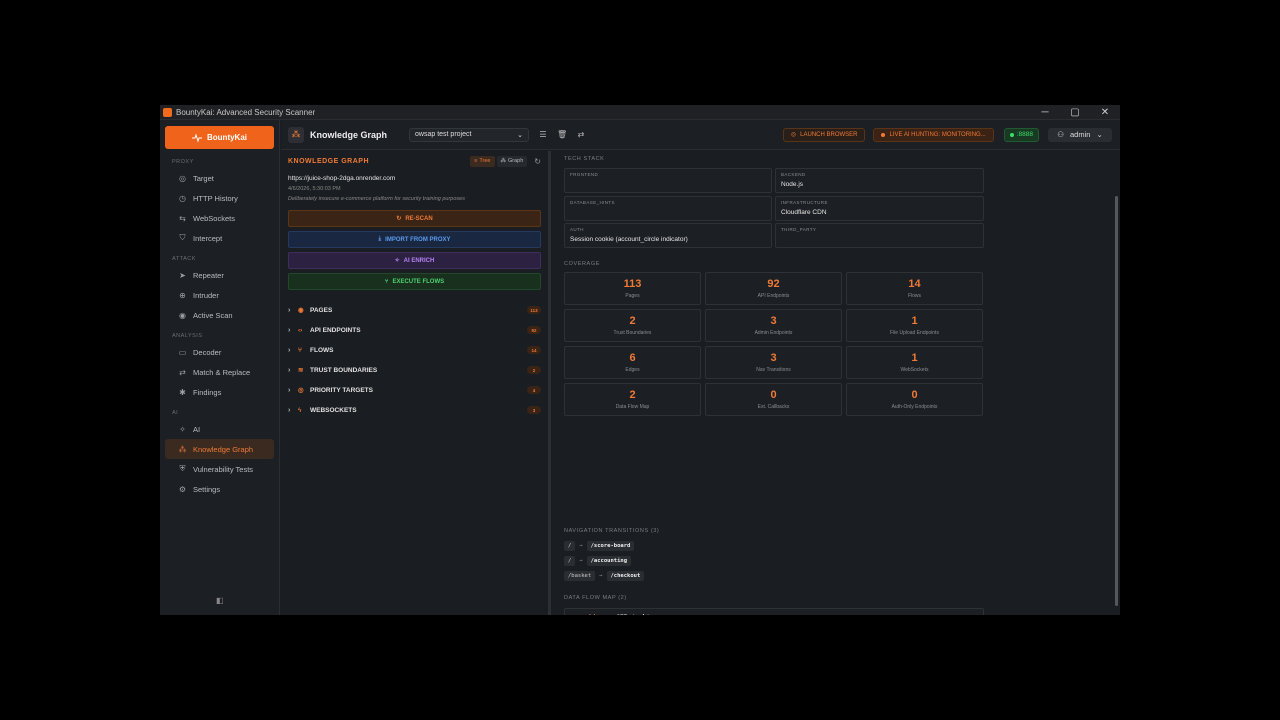  What do you see at coordinates (883, 134) in the screenshot?
I see `status-dot-icon` at bounding box center [883, 134].